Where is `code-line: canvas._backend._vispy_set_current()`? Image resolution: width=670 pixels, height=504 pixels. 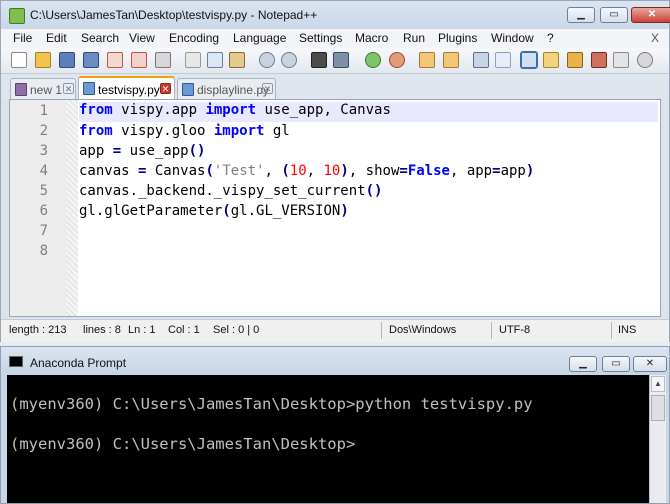 code-line: canvas._backend._vispy_set_current() is located at coordinates (231, 191).